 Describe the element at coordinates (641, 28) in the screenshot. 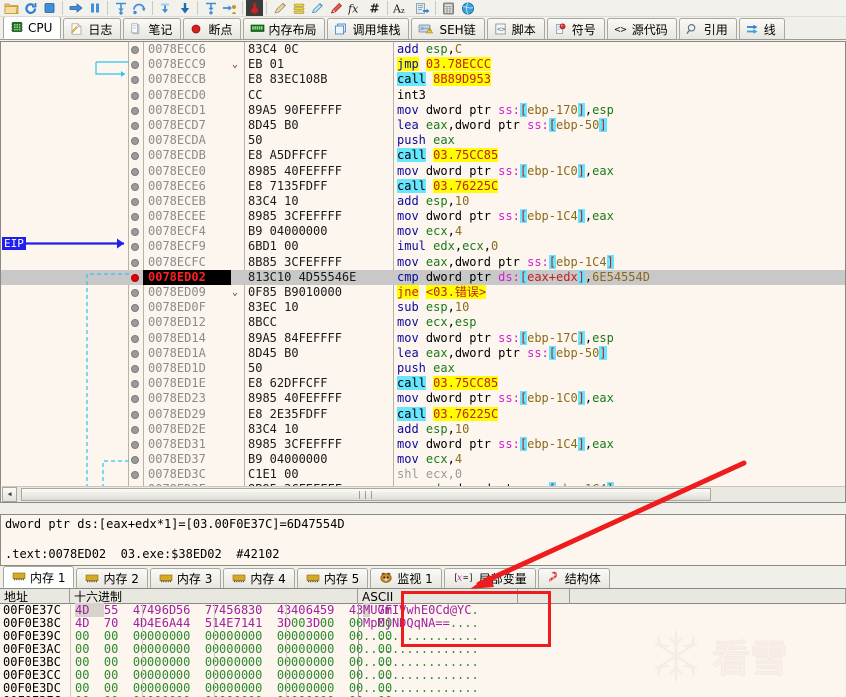

I see `tab-source-code: <> 源代码` at that location.